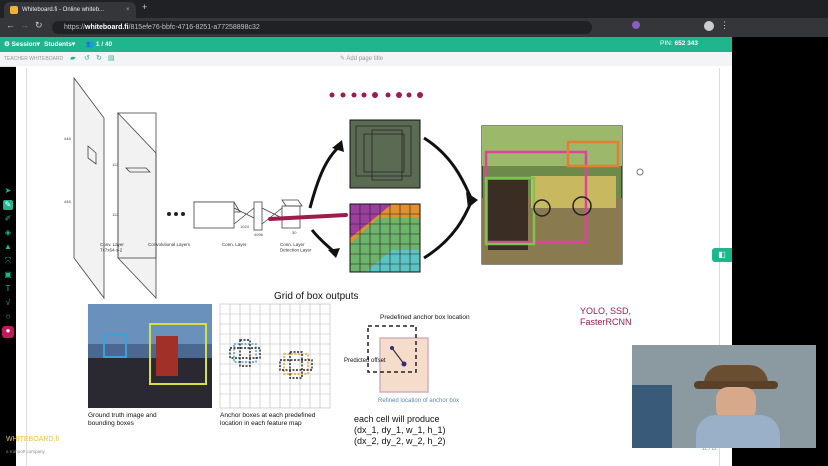  What do you see at coordinates (128, 10) in the screenshot?
I see `tab-close-icon: ×` at bounding box center [128, 10].